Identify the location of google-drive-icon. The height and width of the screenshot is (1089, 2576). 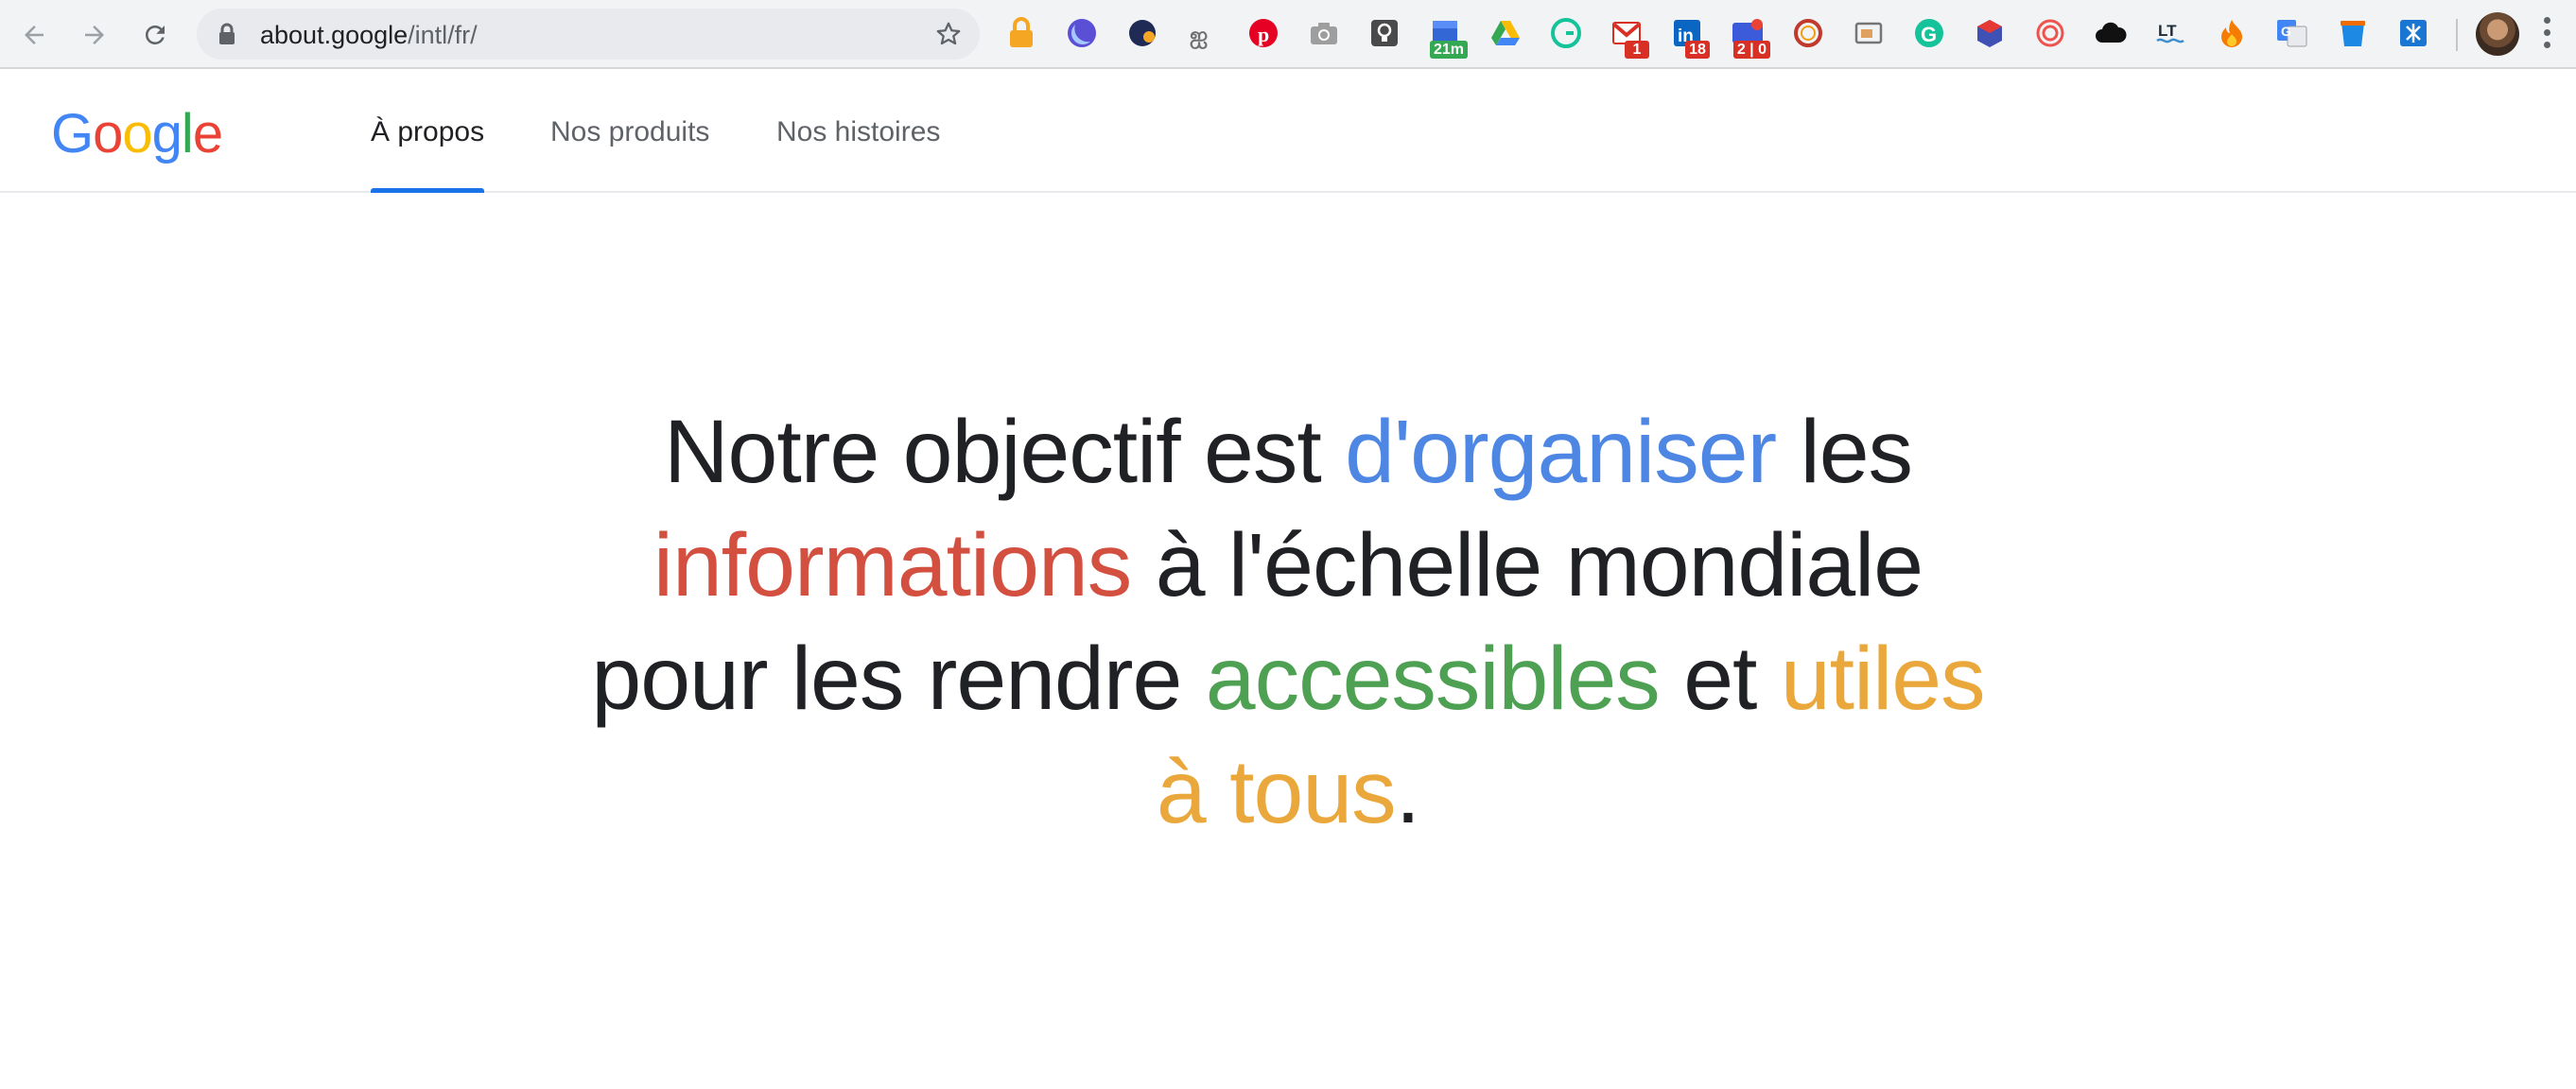
(1505, 35).